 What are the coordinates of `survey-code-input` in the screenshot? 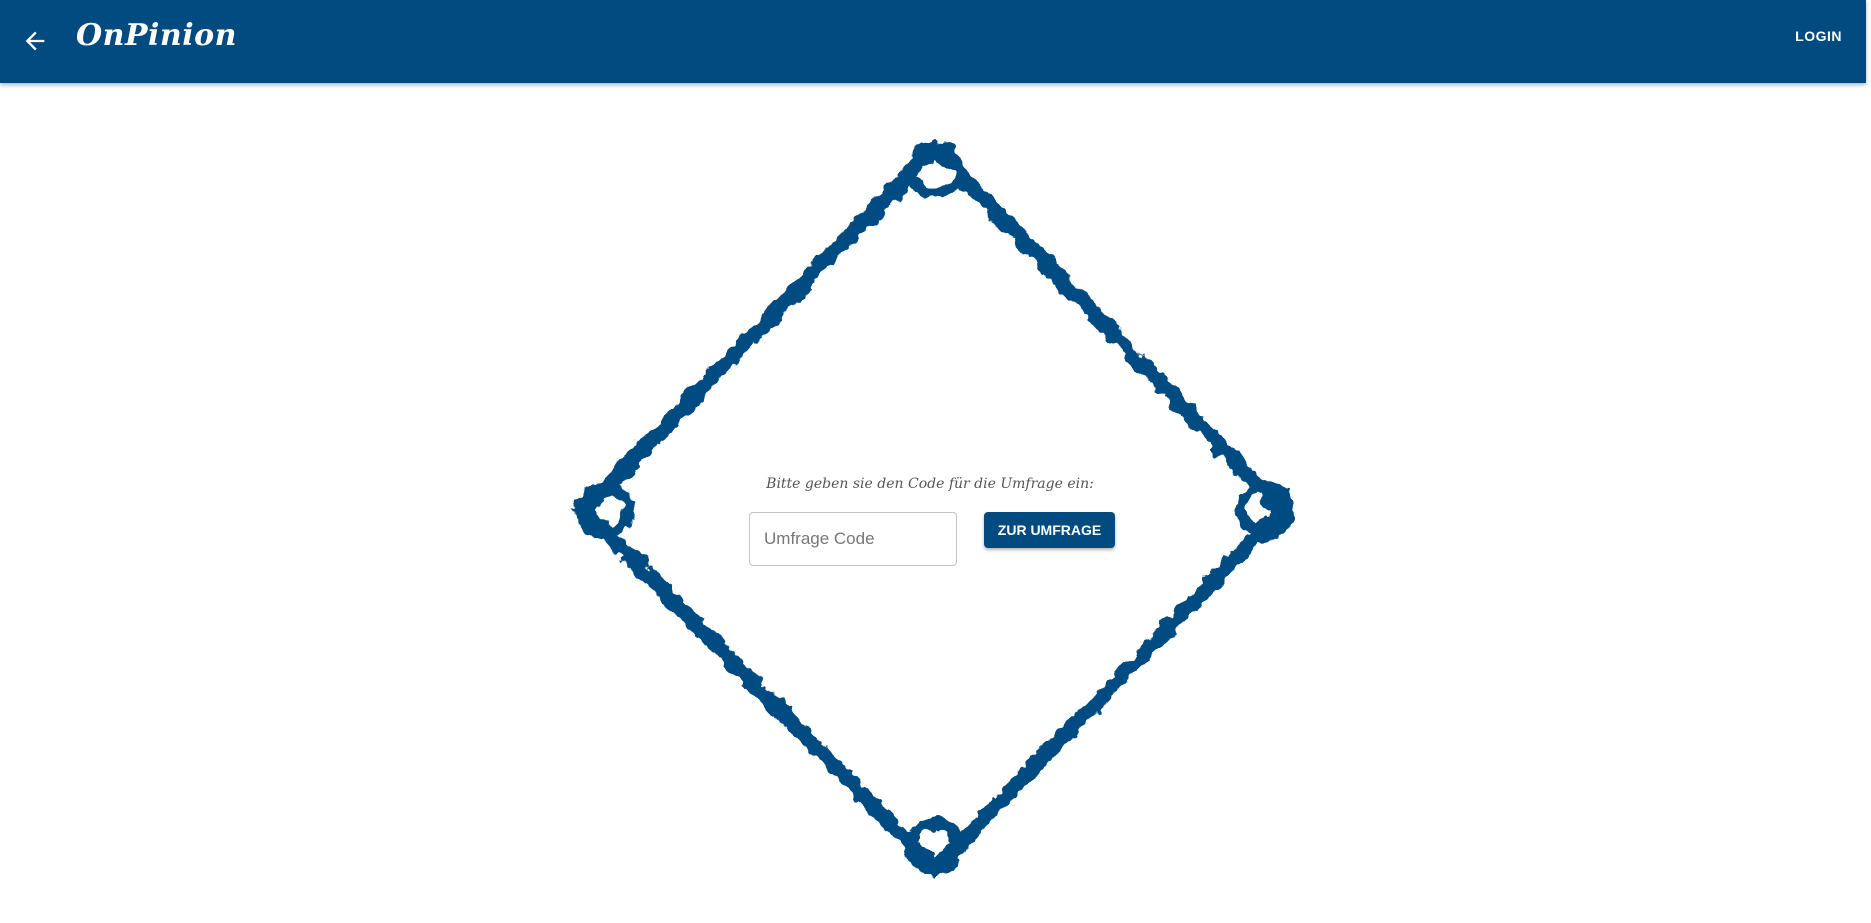 It's located at (853, 539).